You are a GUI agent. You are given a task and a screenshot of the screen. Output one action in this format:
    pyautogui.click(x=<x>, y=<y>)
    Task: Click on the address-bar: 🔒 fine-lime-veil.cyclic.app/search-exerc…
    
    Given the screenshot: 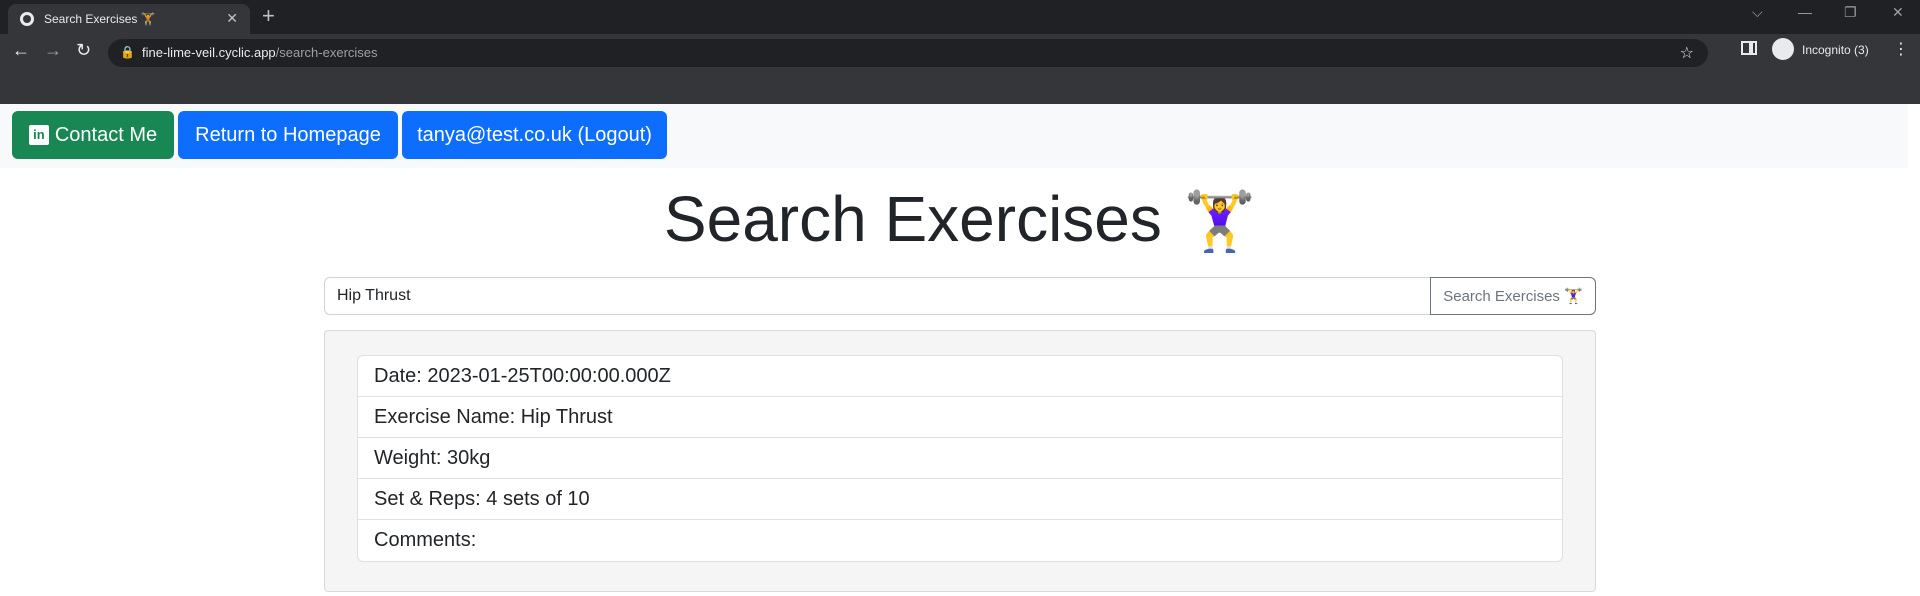 What is the action you would take?
    pyautogui.click(x=908, y=53)
    